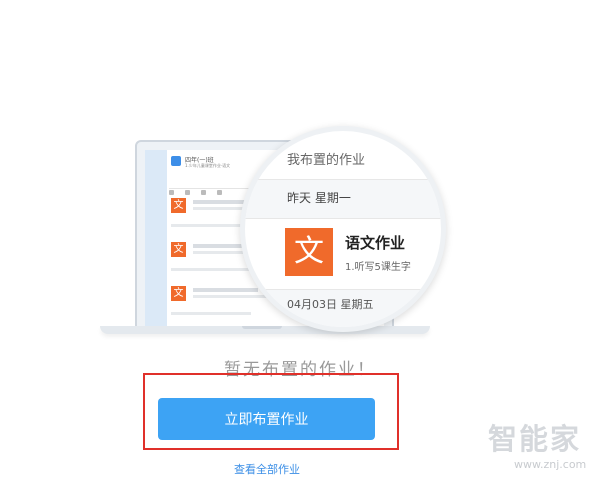  What do you see at coordinates (375, 243) in the screenshot?
I see `magnified-homework-title: 语文作业` at bounding box center [375, 243].